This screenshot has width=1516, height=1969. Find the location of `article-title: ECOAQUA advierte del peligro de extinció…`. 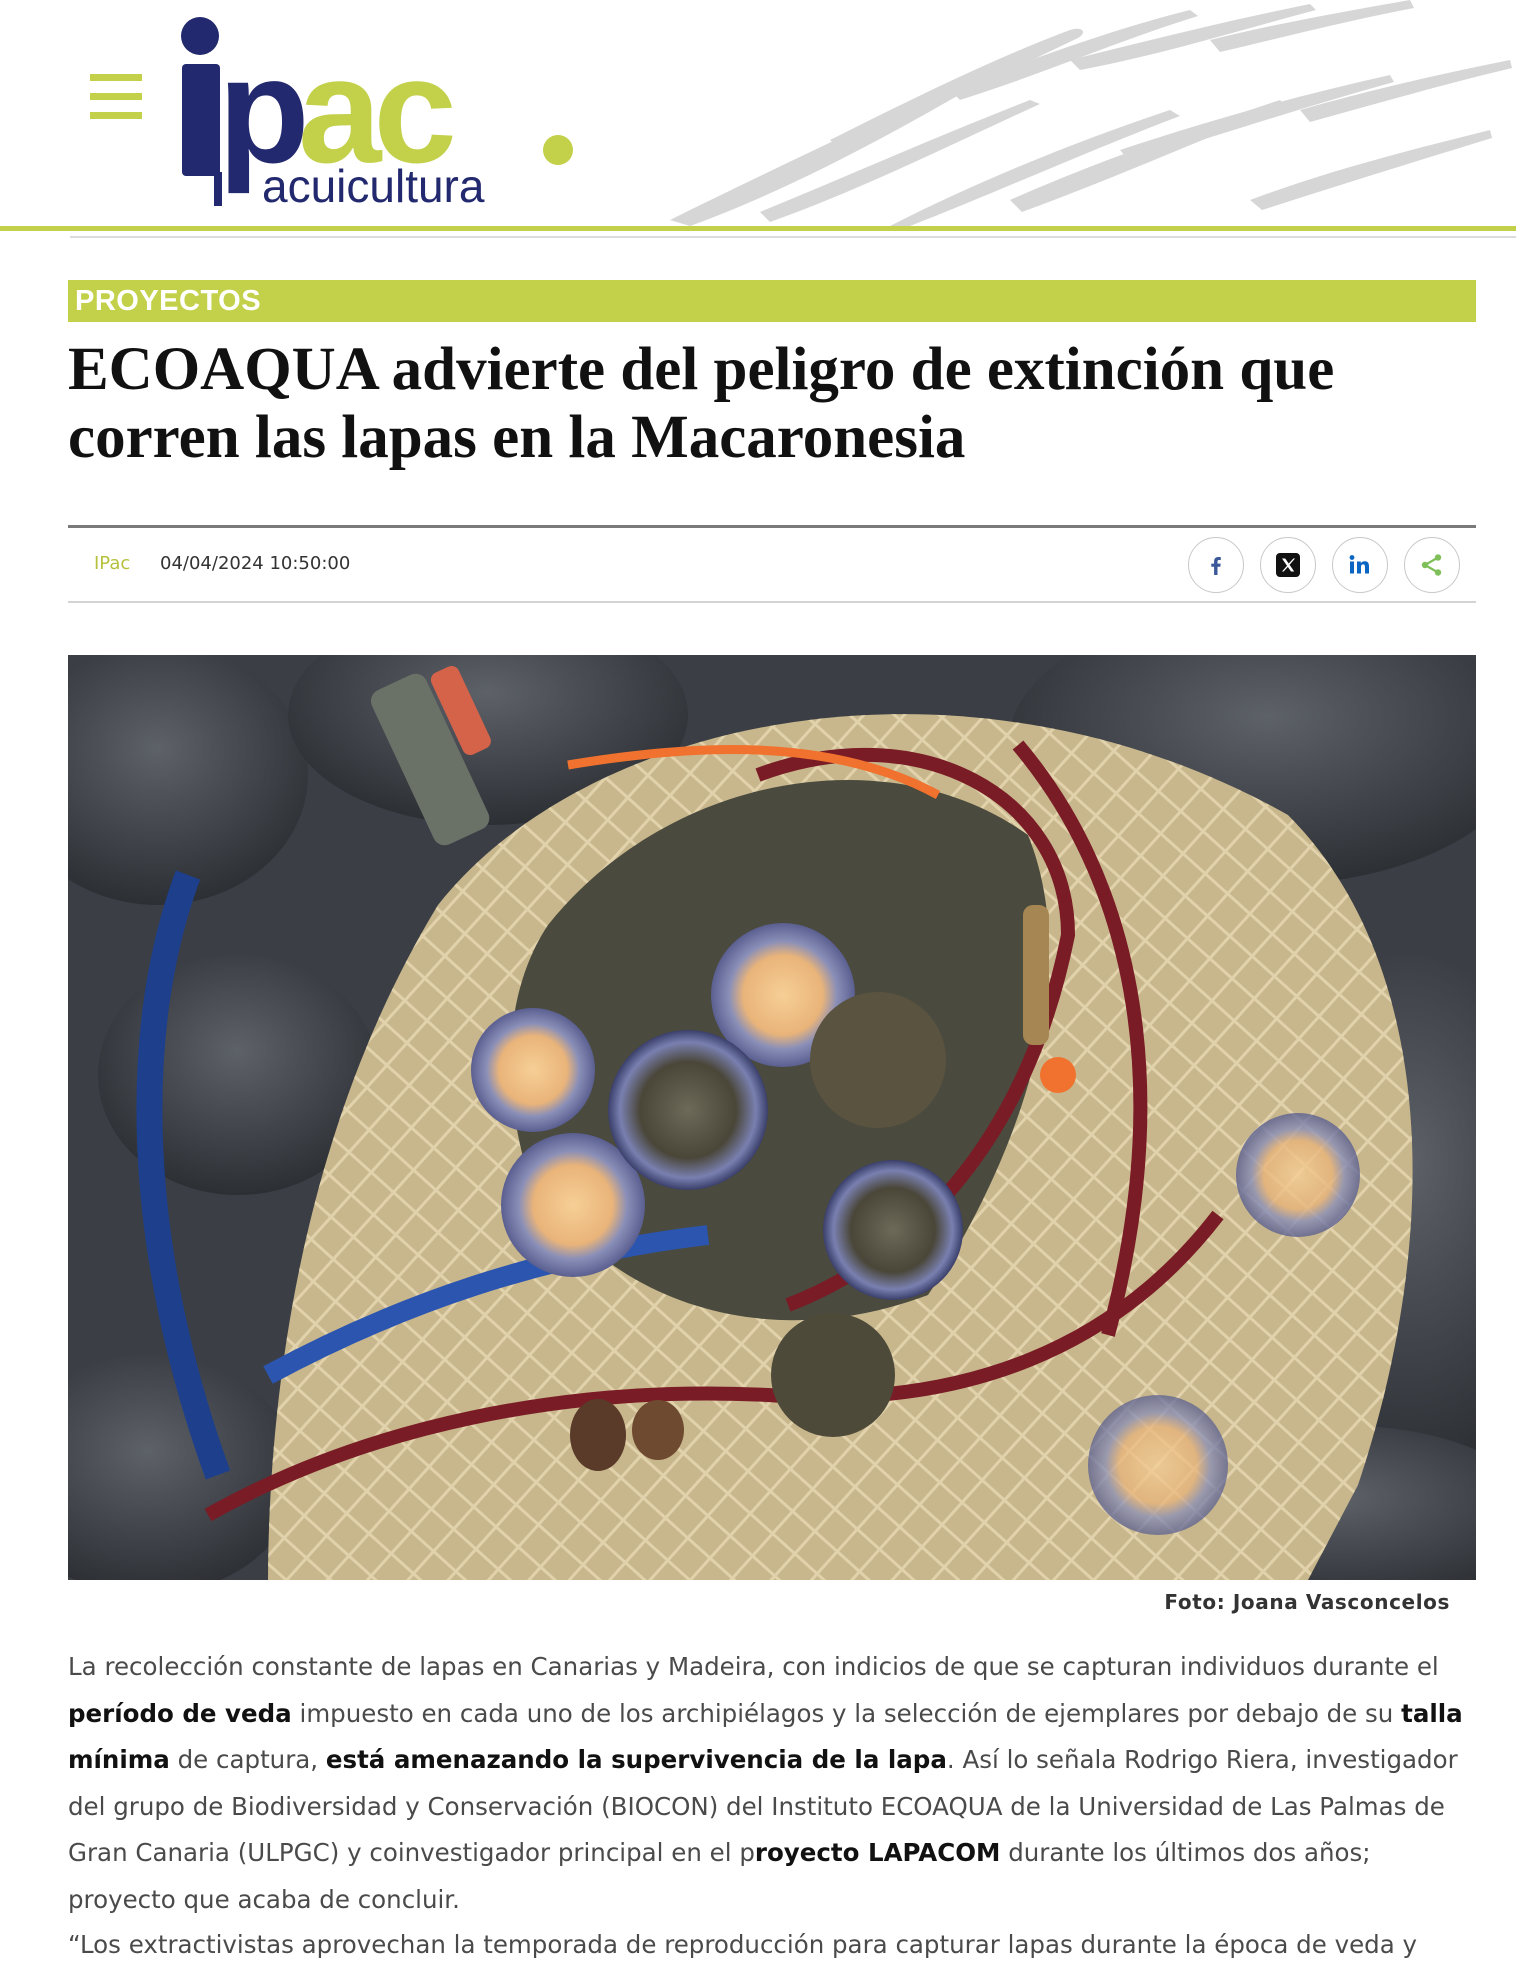

article-title: ECOAQUA advierte del peligro de extinció… is located at coordinates (701, 403).